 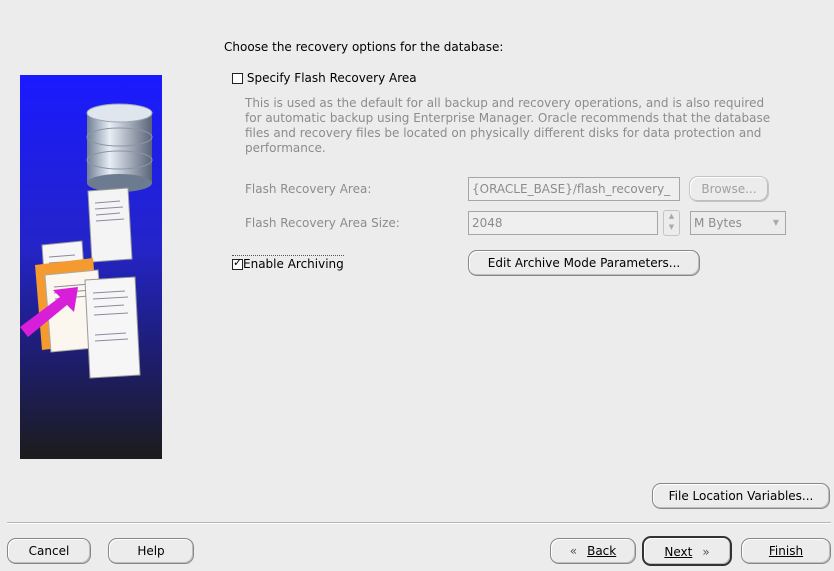 I want to click on chevron-left-icon: «, so click(x=573, y=551).